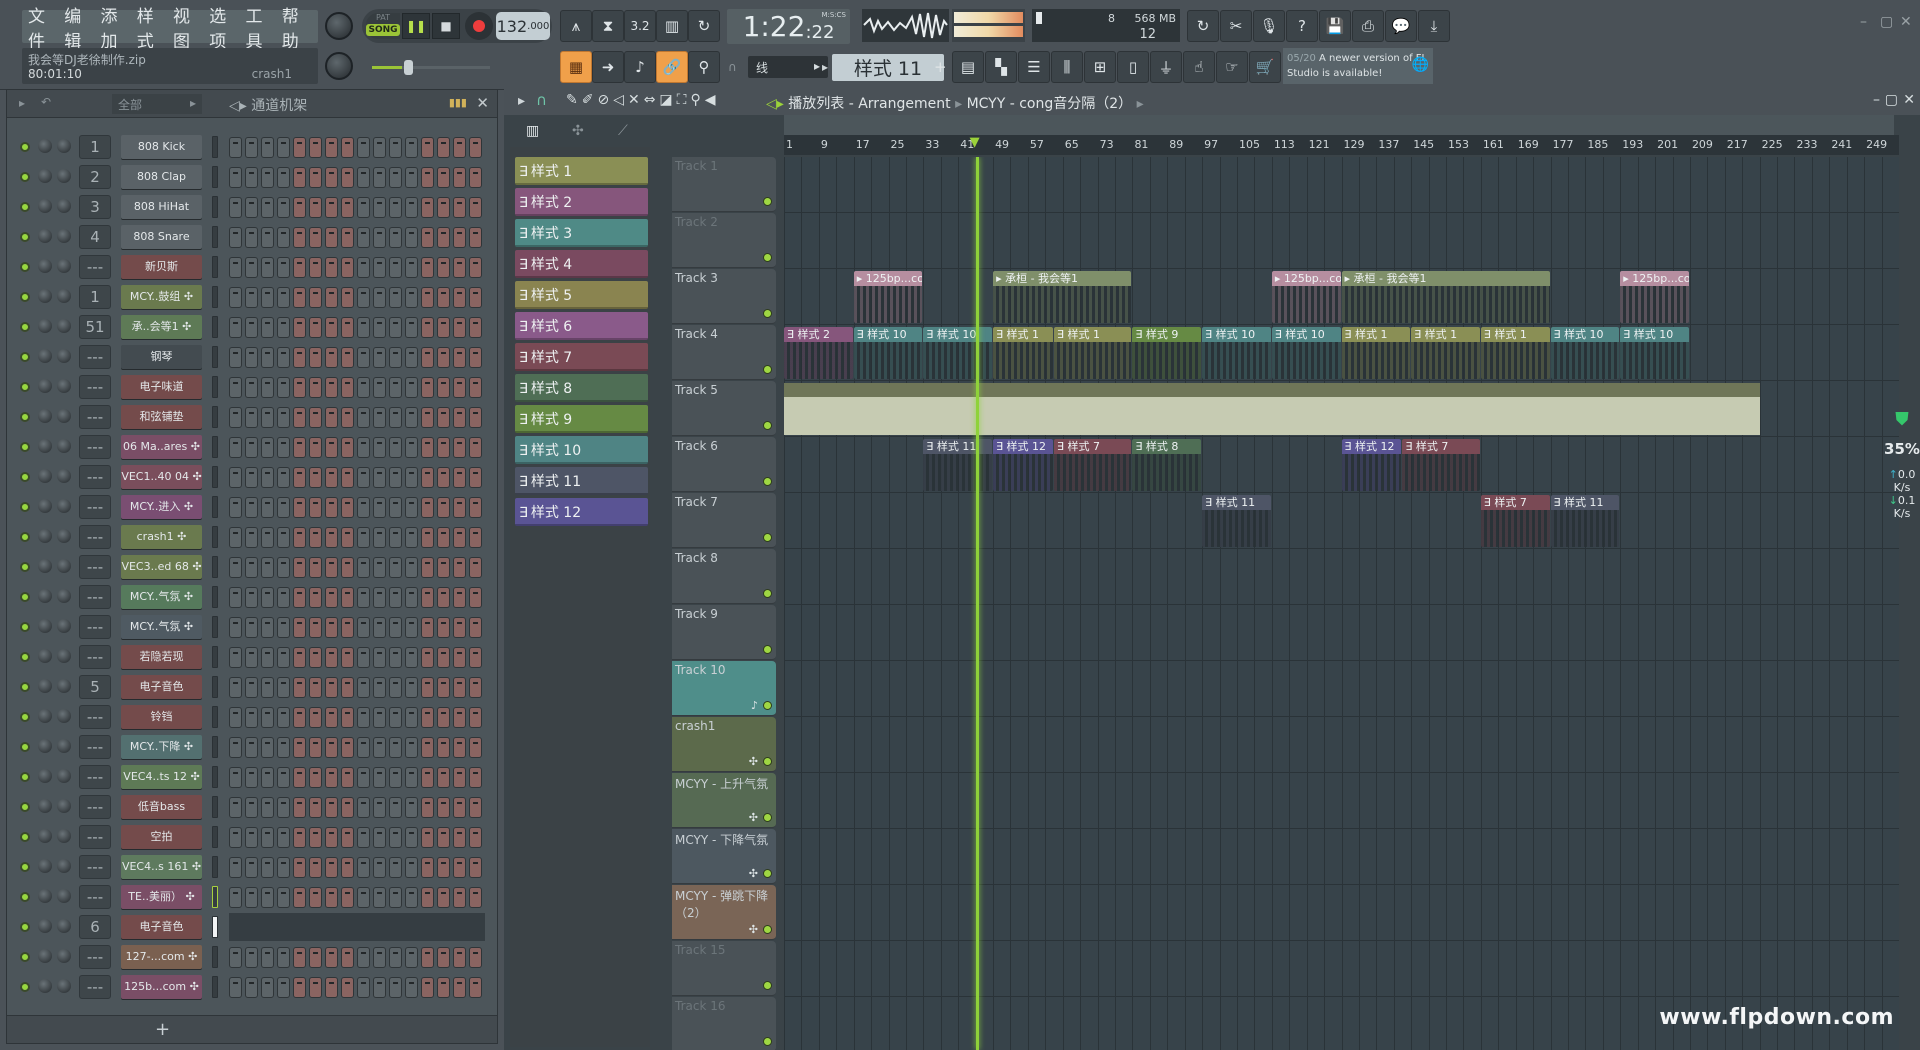  Describe the element at coordinates (161, 927) in the screenshot. I see `channel-name-button: 电子音色` at that location.